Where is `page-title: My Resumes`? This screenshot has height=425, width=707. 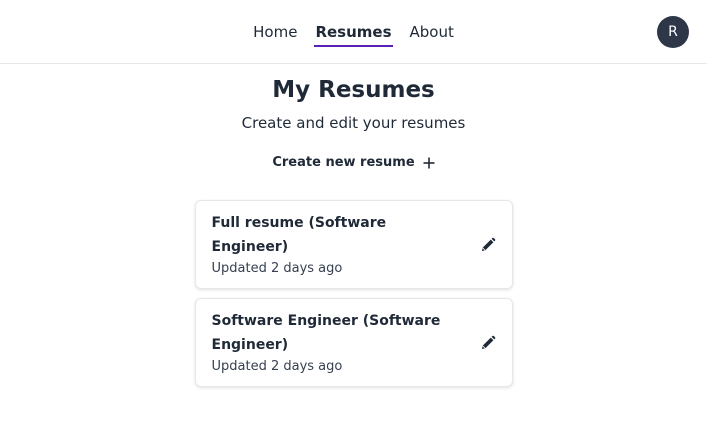 page-title: My Resumes is located at coordinates (353, 90).